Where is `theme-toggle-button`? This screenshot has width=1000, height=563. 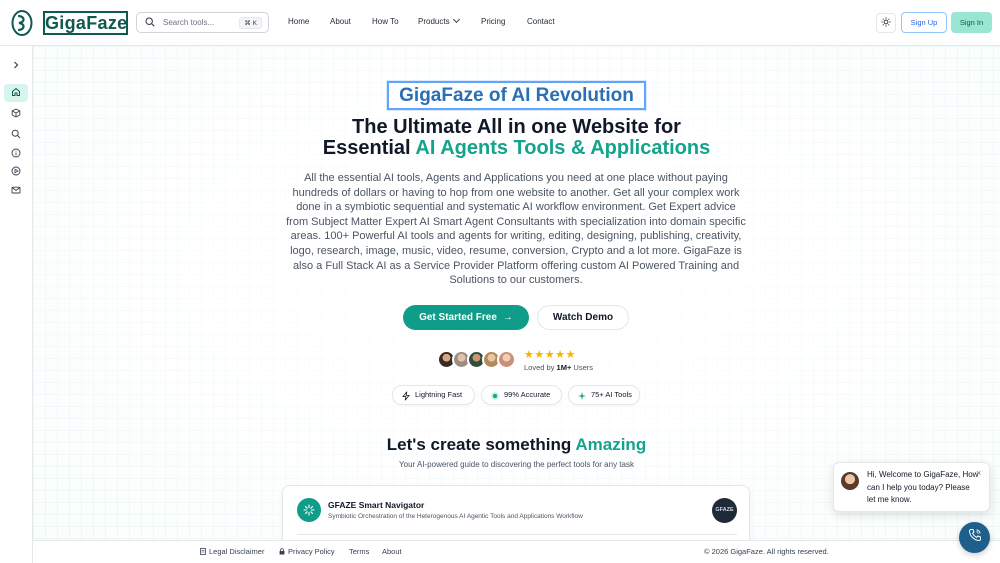 theme-toggle-button is located at coordinates (886, 23).